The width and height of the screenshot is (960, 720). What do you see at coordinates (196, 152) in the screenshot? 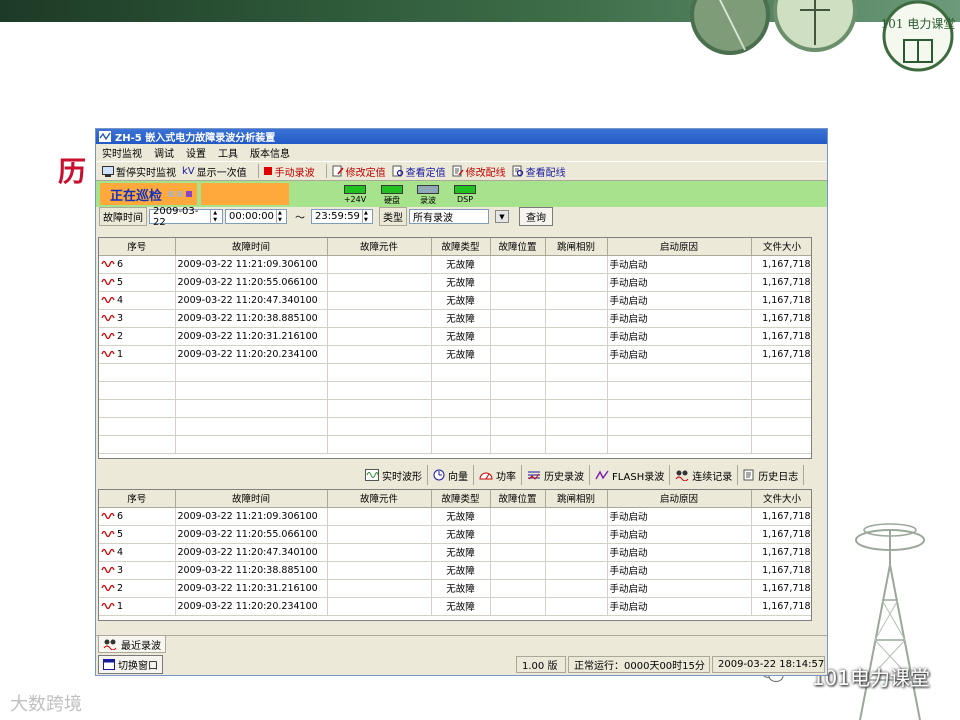
I see `menu-settings: 设置` at bounding box center [196, 152].